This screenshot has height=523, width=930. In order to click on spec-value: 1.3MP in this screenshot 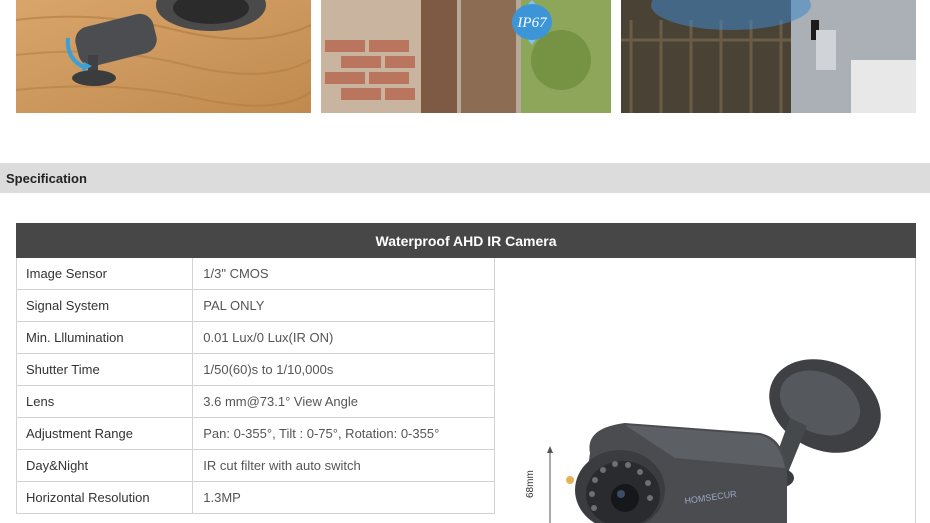, I will do `click(344, 497)`.